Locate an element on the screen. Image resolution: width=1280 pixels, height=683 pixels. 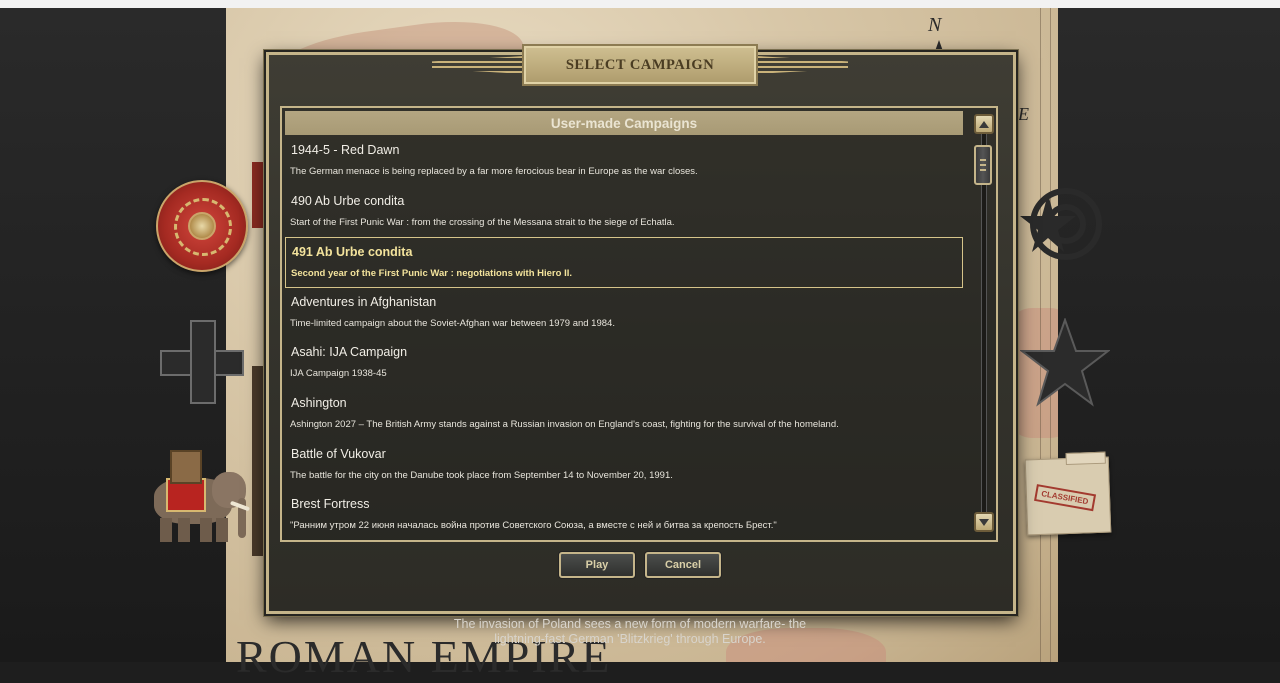
red-banner-strip is located at coordinates (259, 195).